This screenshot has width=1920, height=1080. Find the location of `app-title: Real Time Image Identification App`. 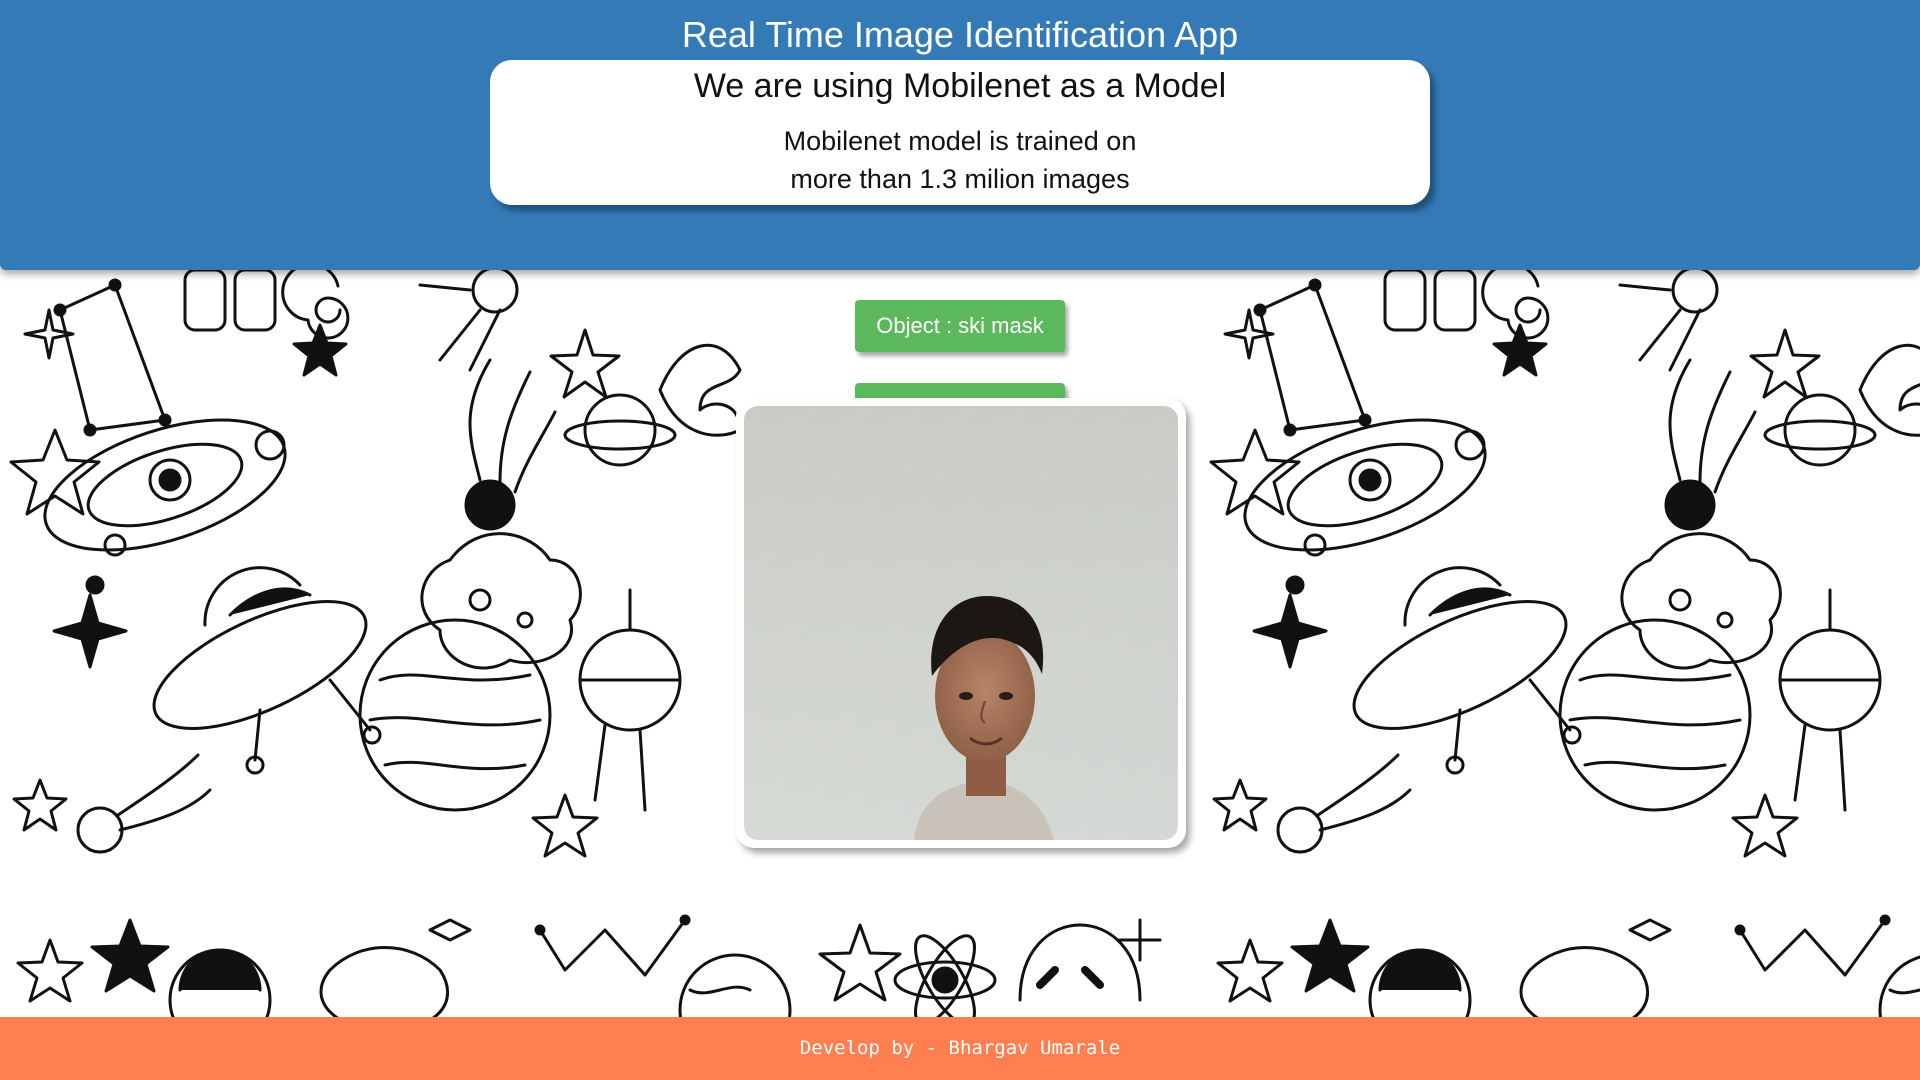

app-title: Real Time Image Identification App is located at coordinates (960, 34).